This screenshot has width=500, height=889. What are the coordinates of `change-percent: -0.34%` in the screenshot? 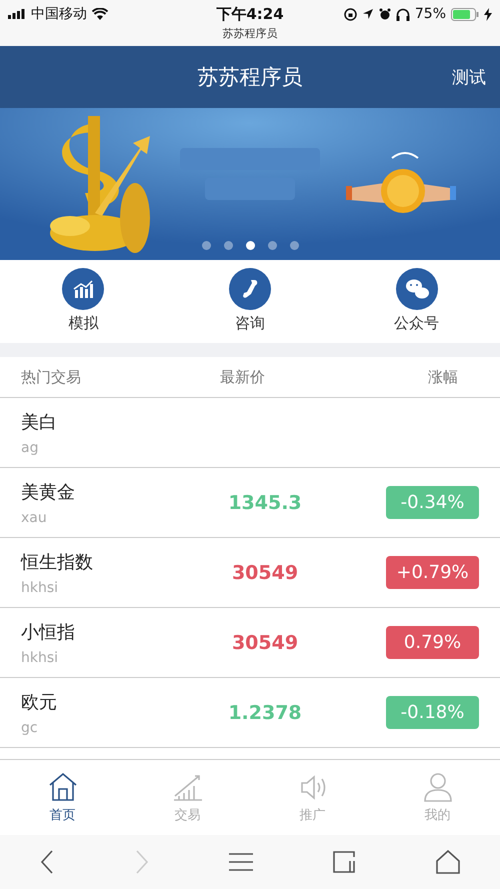 It's located at (432, 502).